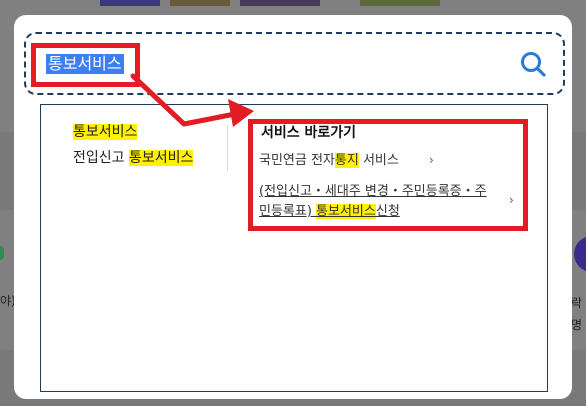 The image size is (586, 406). What do you see at coordinates (309, 133) in the screenshot?
I see `services-title: 서비스 바로가기` at bounding box center [309, 133].